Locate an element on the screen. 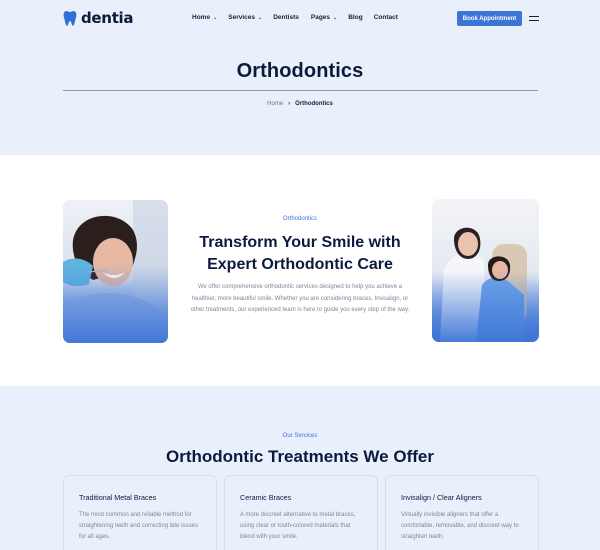 The image size is (600, 550). chevron-right-icon: › is located at coordinates (289, 104).